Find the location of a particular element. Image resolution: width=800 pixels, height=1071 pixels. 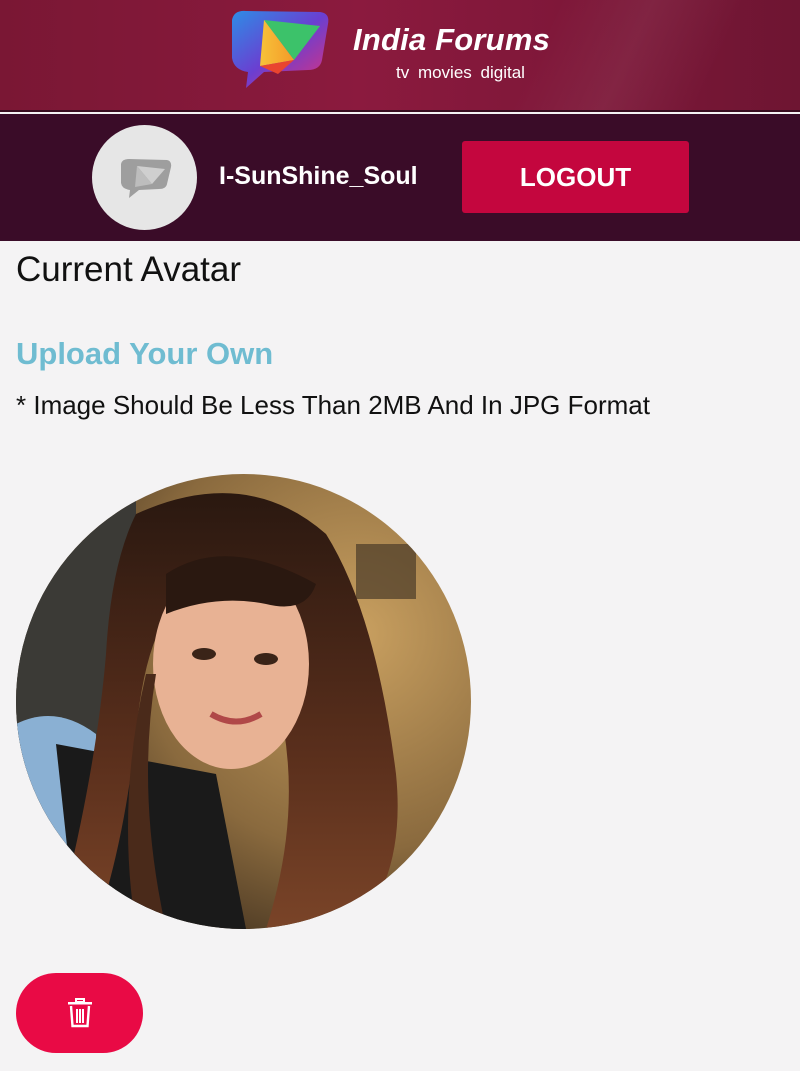

brand-name: India Forums is located at coordinates (452, 39).